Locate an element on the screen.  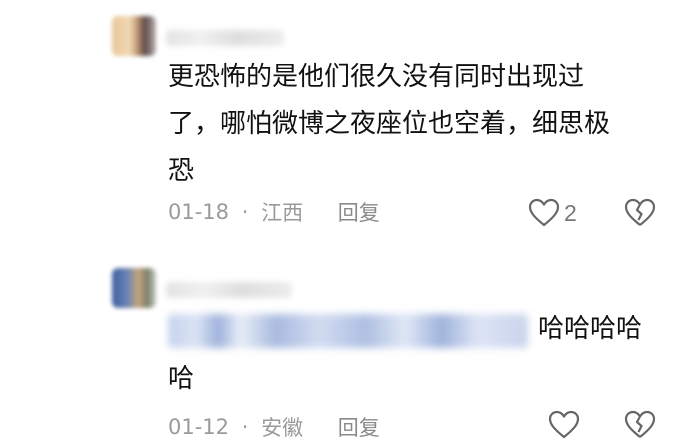
comment-text-line: 更恐怖的是他们很久没有同时出现过 is located at coordinates (376, 77).